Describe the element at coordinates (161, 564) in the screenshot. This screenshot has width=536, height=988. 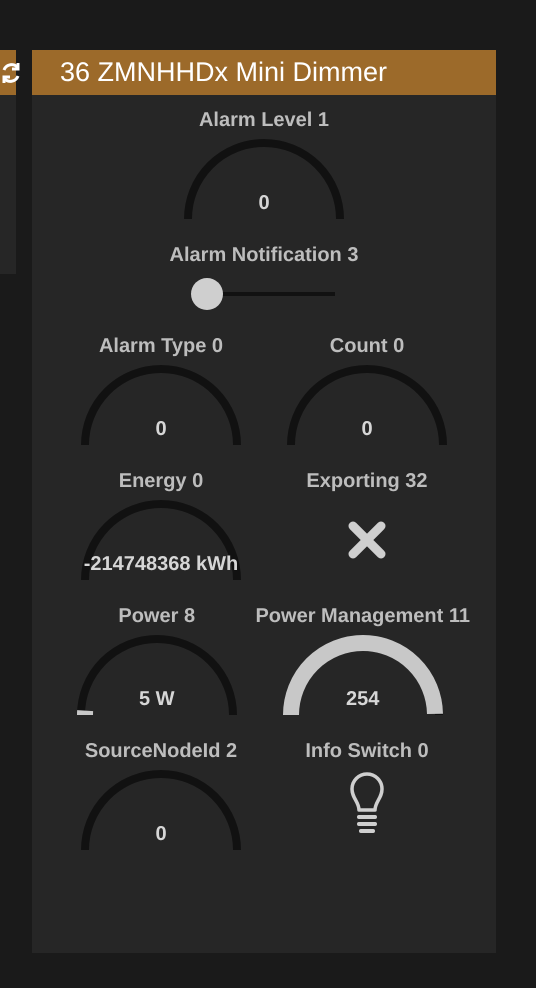
I see `gauge-value: -214748368 kWh` at that location.